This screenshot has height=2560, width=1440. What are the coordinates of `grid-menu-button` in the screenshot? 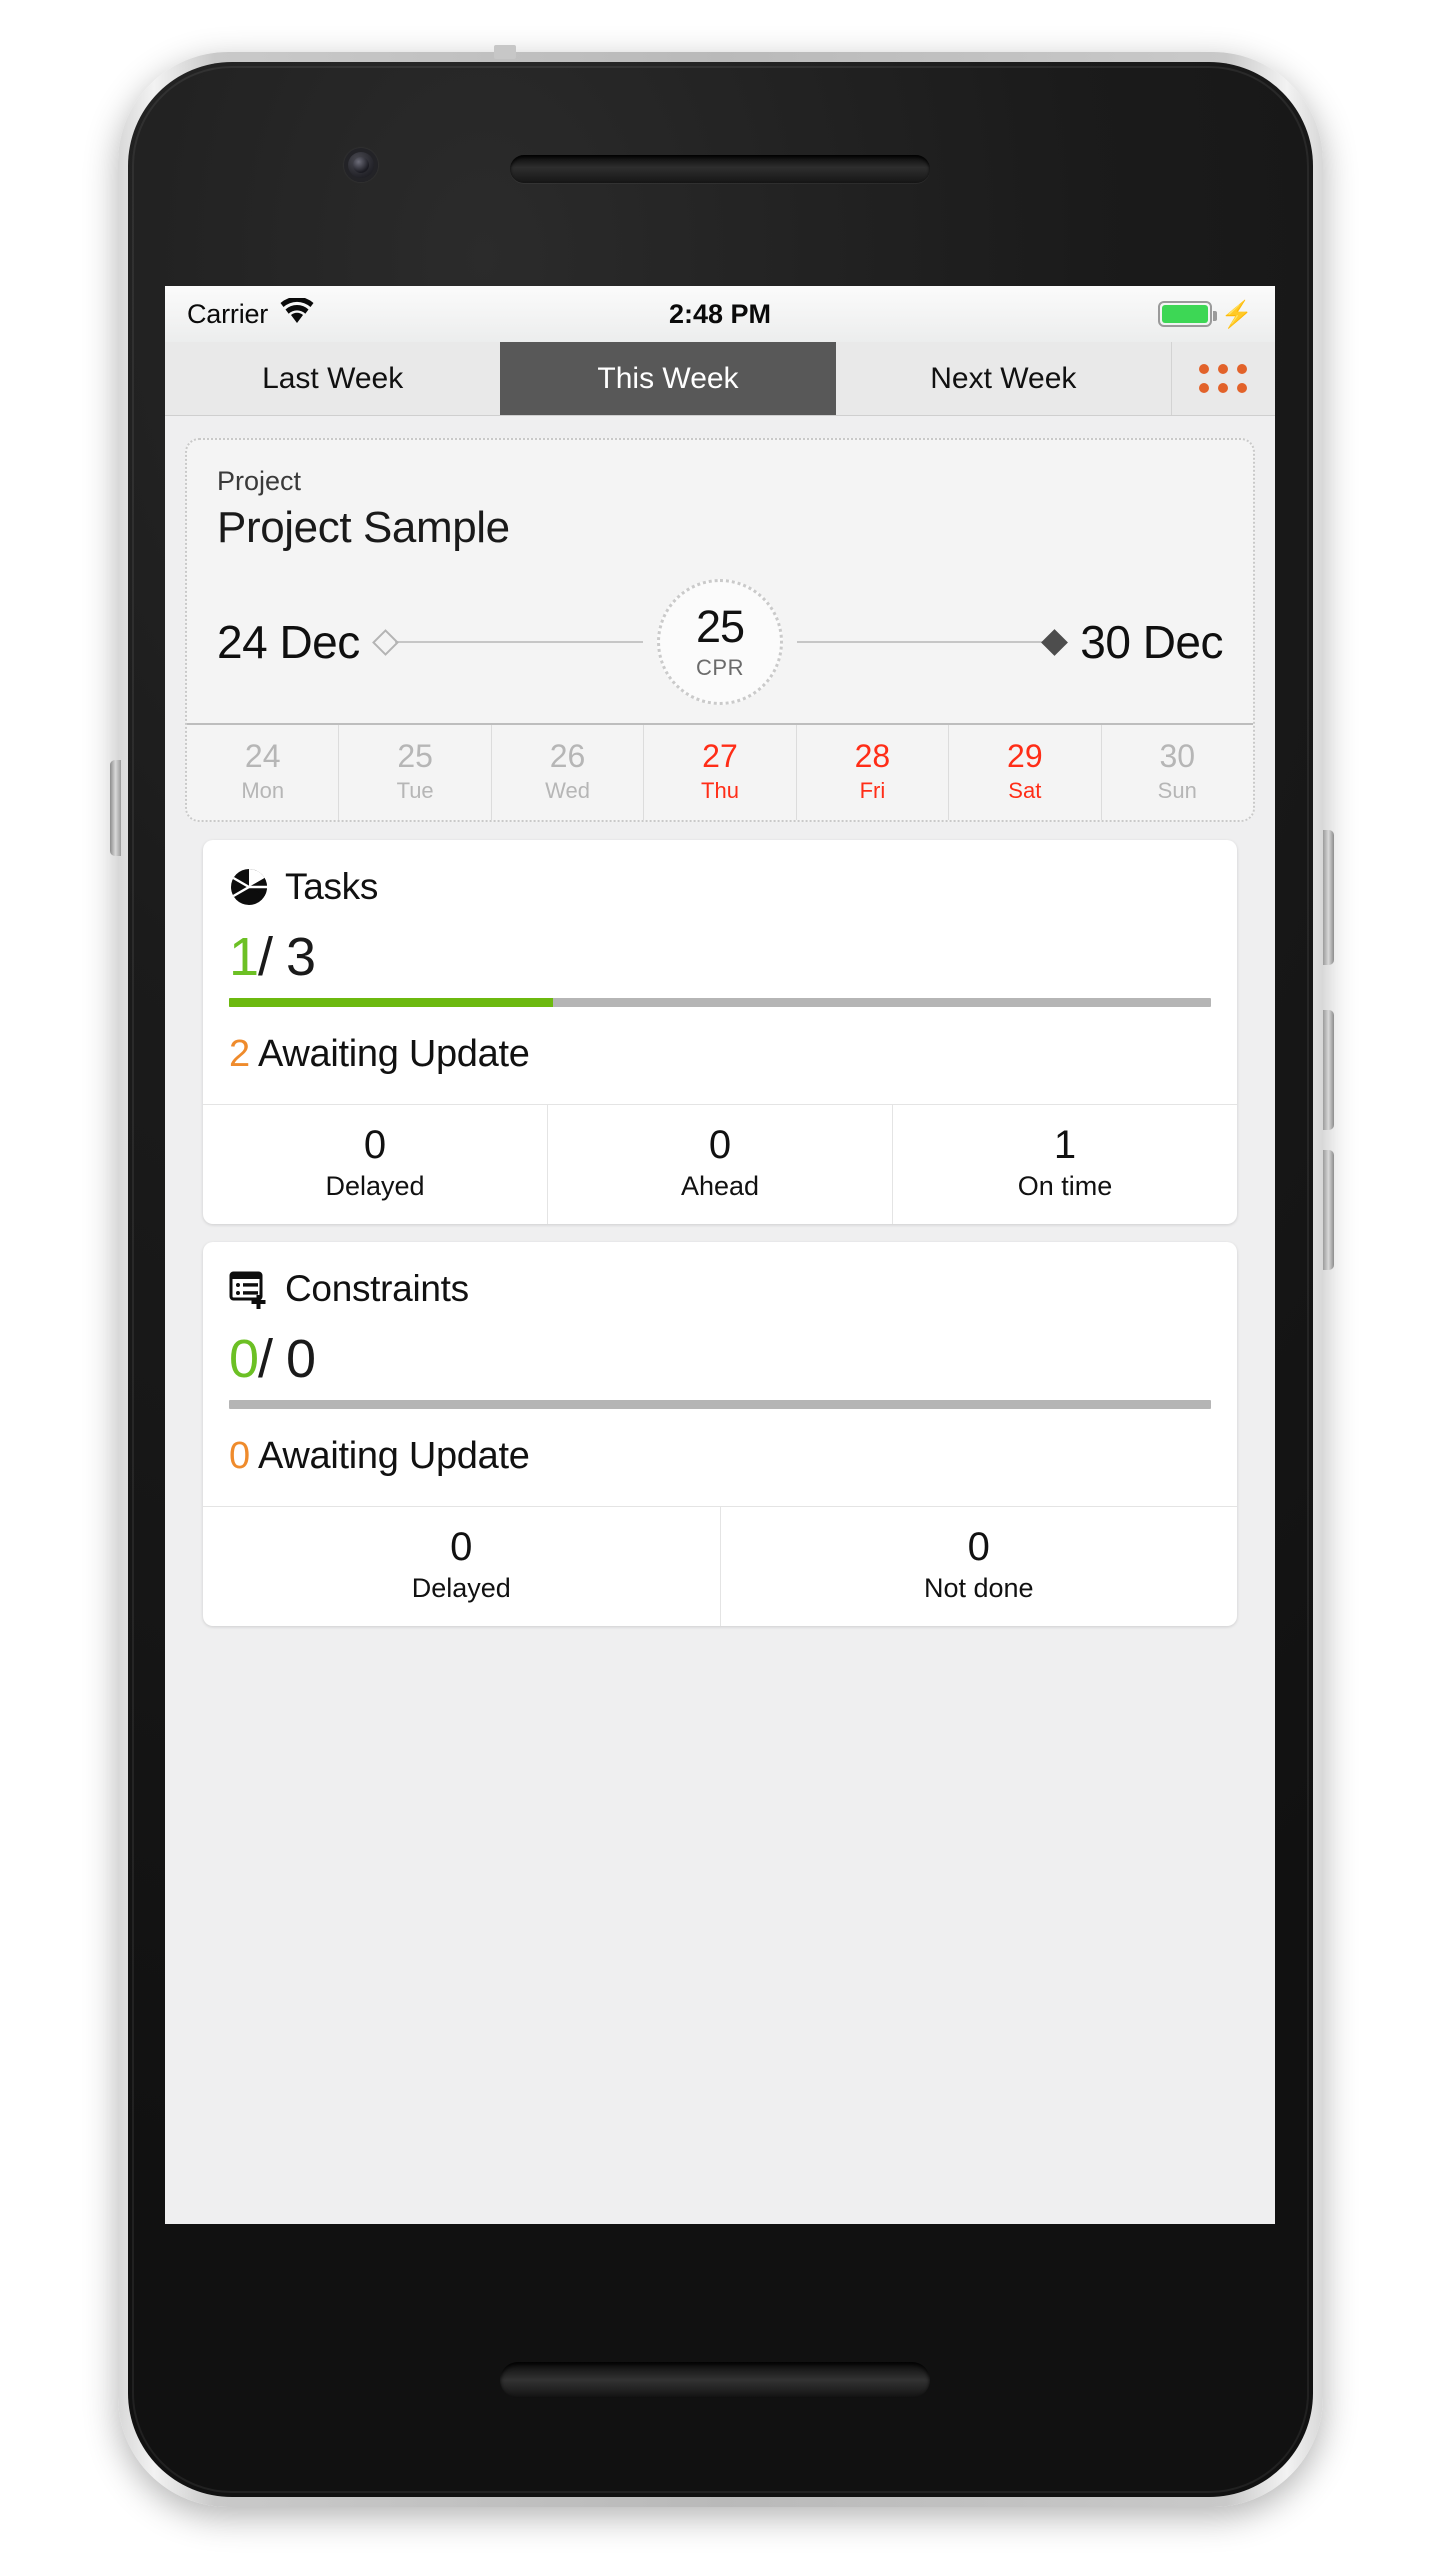 It's located at (1222, 378).